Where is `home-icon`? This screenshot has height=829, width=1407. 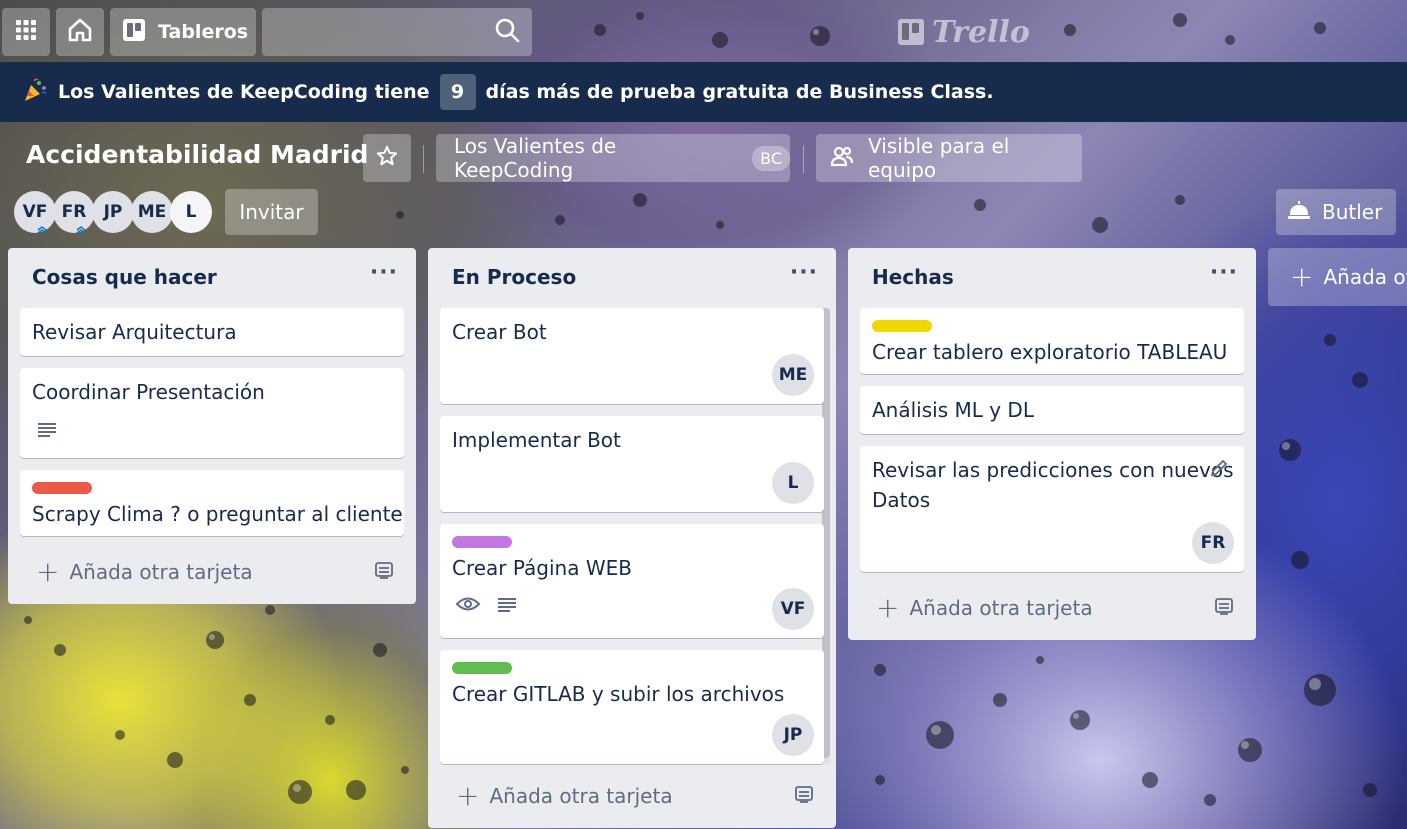 home-icon is located at coordinates (80, 32).